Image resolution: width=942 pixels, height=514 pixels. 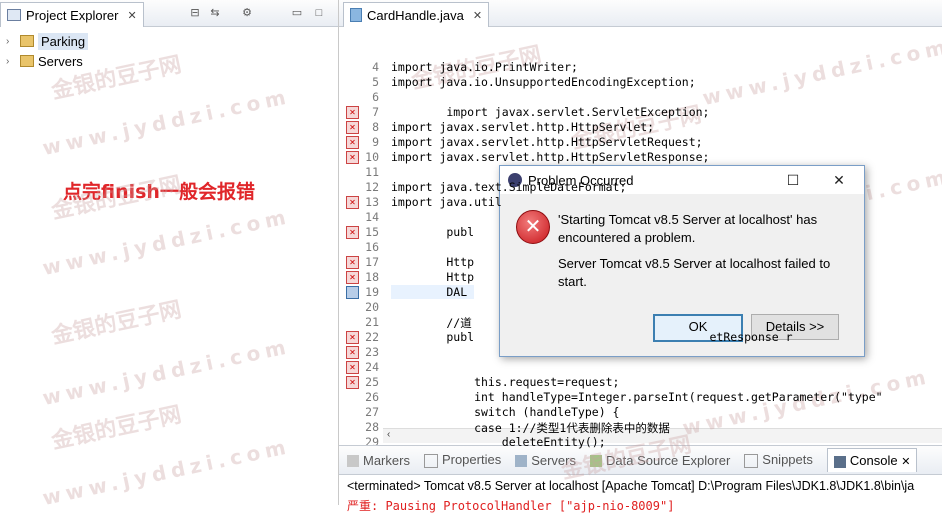 What do you see at coordinates (509, 187) in the screenshot?
I see `code-line: import java.text.SimpleDateFormat;` at bounding box center [509, 187].